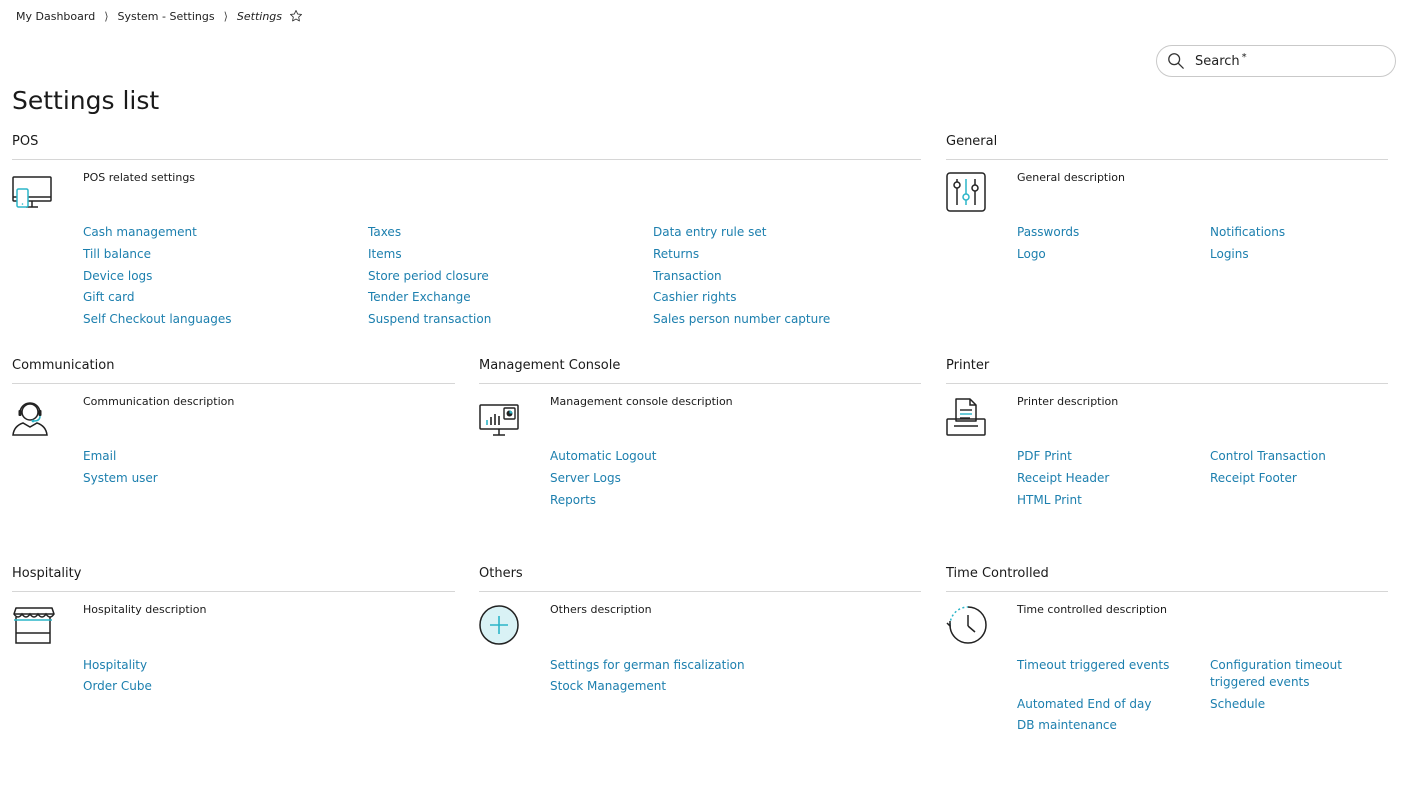  Describe the element at coordinates (501, 417) in the screenshot. I see `console-monitor-icon` at that location.